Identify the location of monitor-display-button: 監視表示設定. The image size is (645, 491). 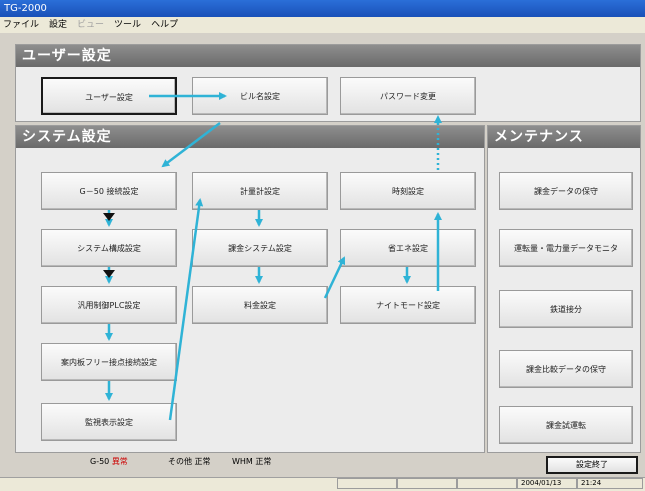
(109, 422).